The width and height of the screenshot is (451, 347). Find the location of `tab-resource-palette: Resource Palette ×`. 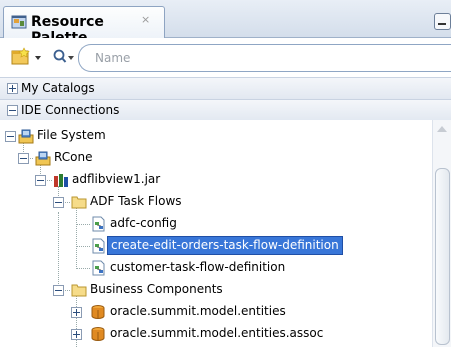

tab-resource-palette: Resource Palette × is located at coordinates (84, 26).